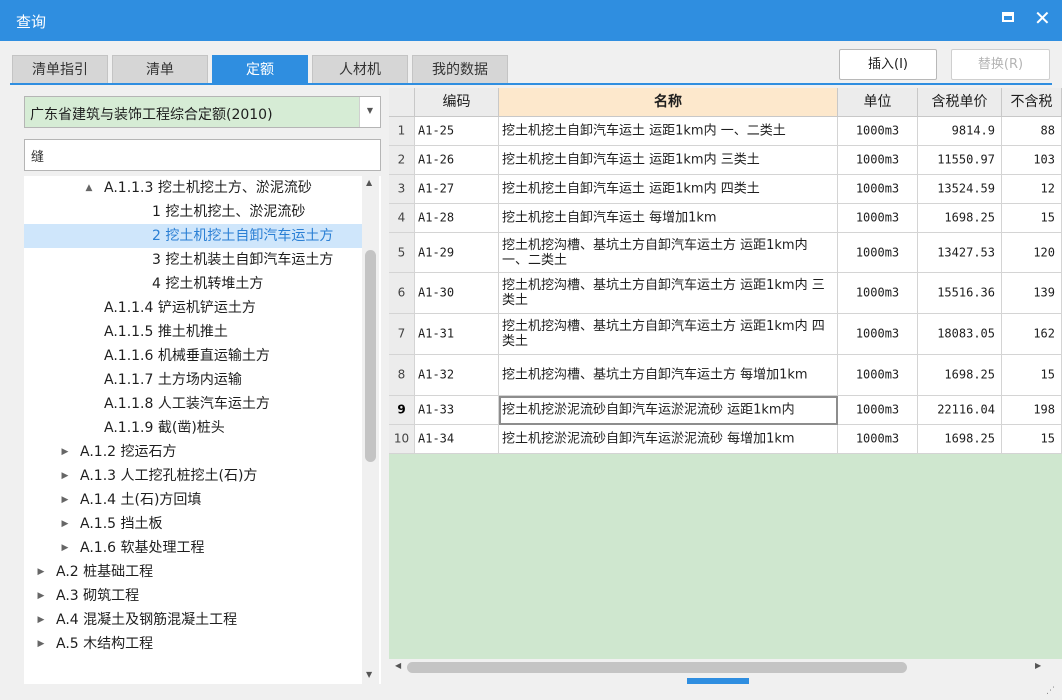 The image size is (1062, 700). Describe the element at coordinates (160, 69) in the screenshot. I see `tab-bill: 清单` at that location.